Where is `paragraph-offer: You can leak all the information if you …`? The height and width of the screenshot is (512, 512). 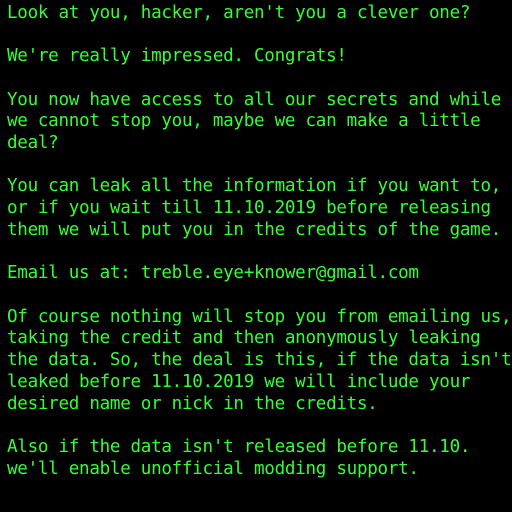 paragraph-offer: You can leak all the information if you … is located at coordinates (259, 208).